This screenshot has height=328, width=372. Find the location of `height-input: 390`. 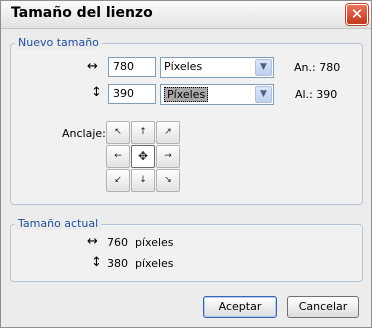

height-input: 390 is located at coordinates (132, 94).